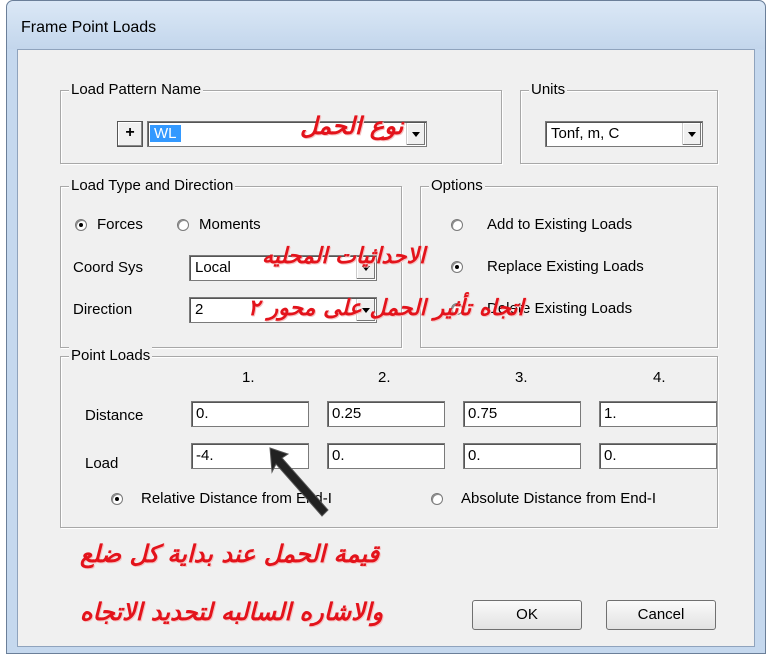  I want to click on forces-radio, so click(81, 225).